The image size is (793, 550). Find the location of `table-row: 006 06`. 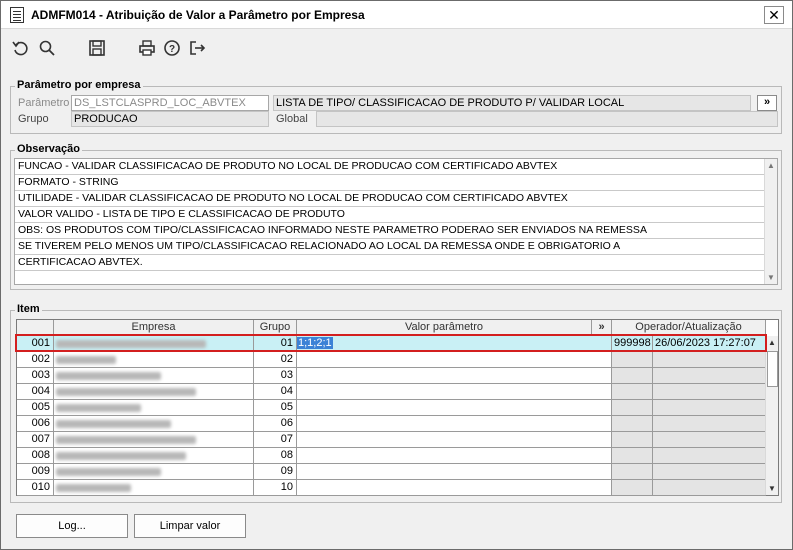

table-row: 006 06 is located at coordinates (391, 424).